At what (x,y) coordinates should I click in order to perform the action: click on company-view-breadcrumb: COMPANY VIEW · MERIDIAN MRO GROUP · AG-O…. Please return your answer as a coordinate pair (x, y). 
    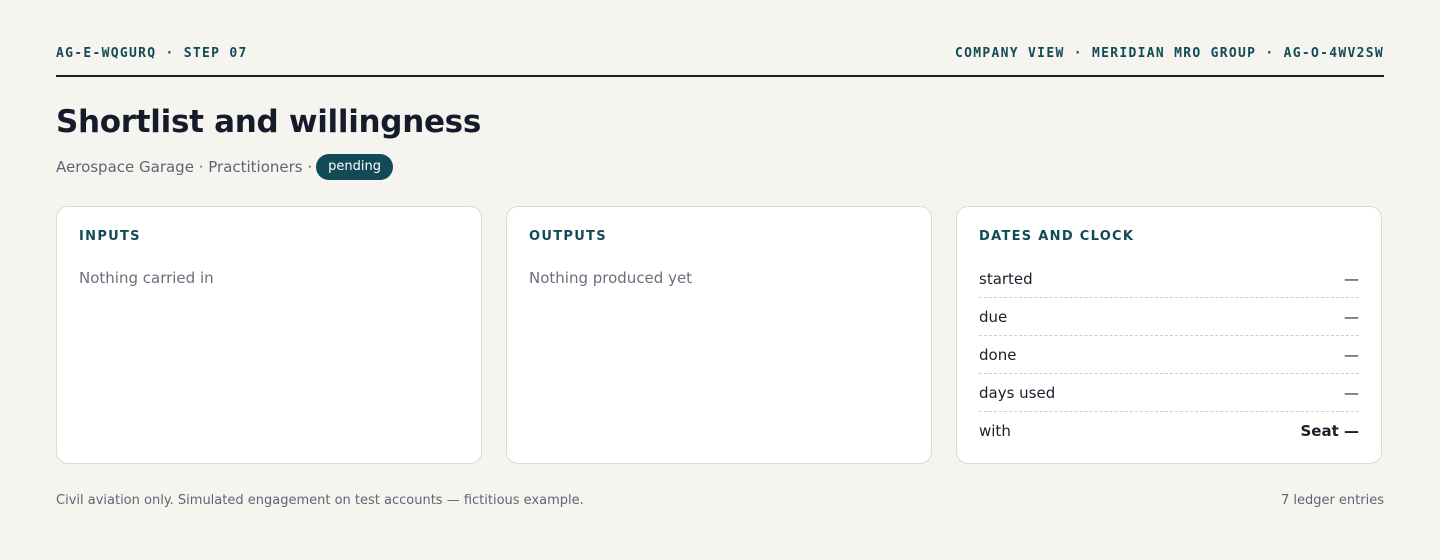
    Looking at the image, I should click on (1169, 53).